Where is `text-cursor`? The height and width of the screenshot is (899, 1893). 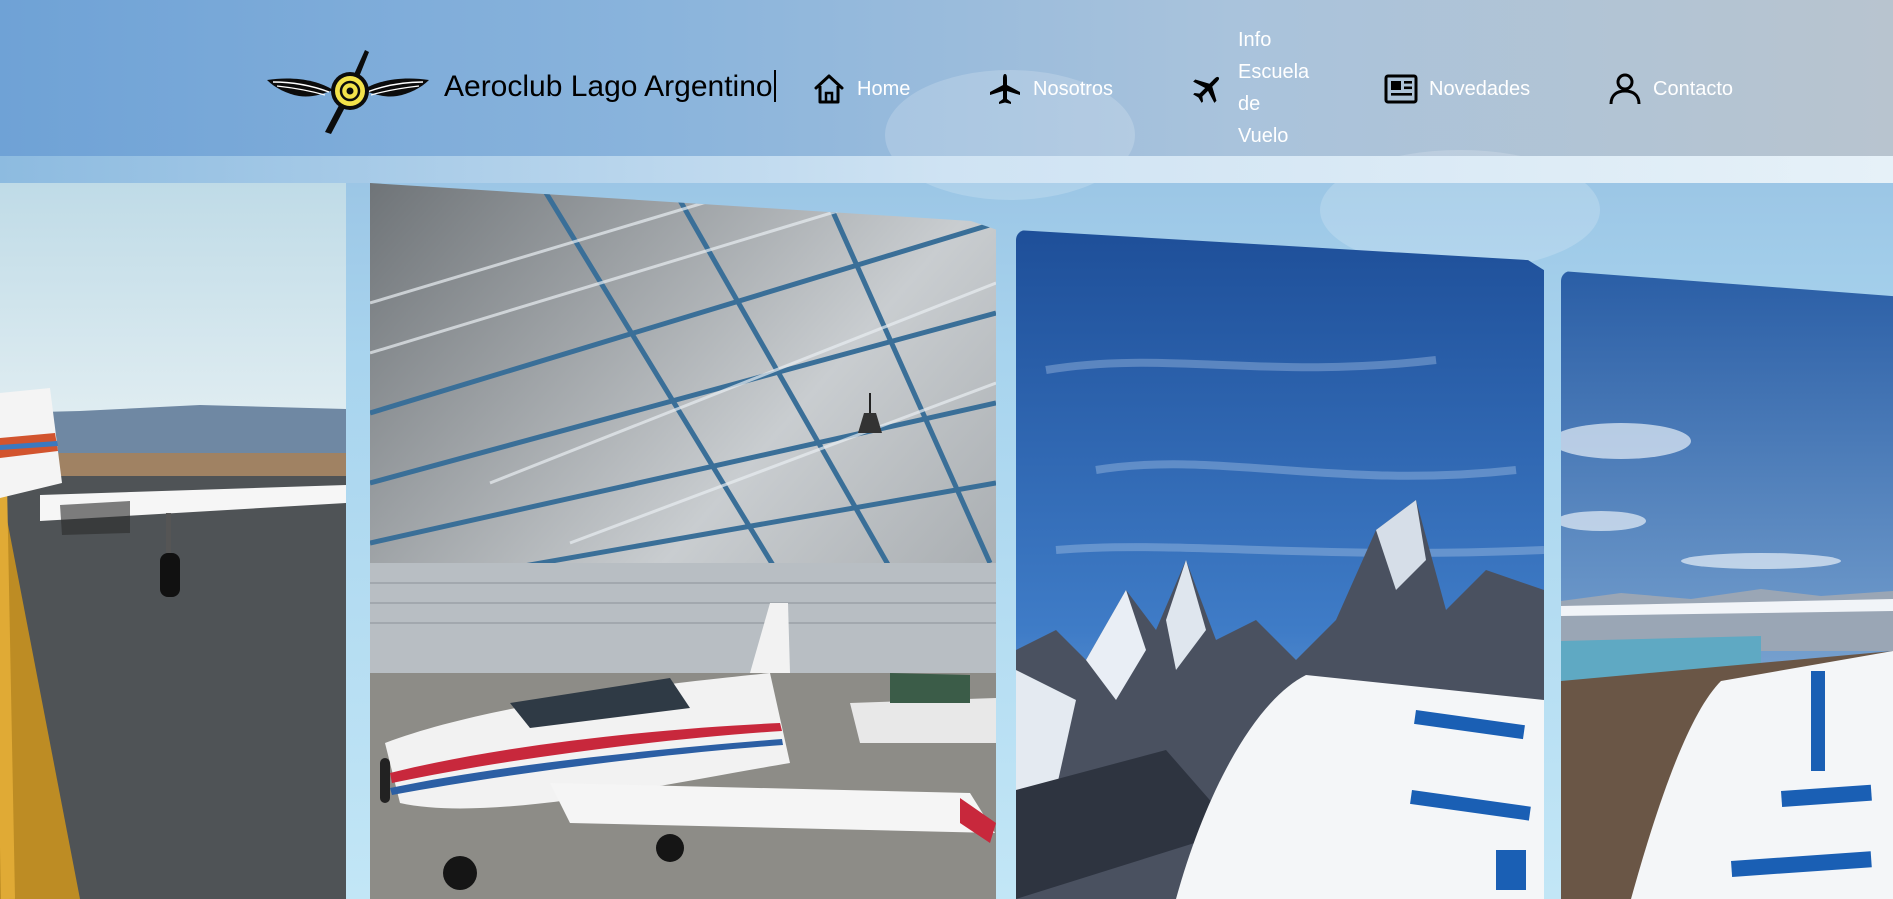
text-cursor is located at coordinates (774, 86).